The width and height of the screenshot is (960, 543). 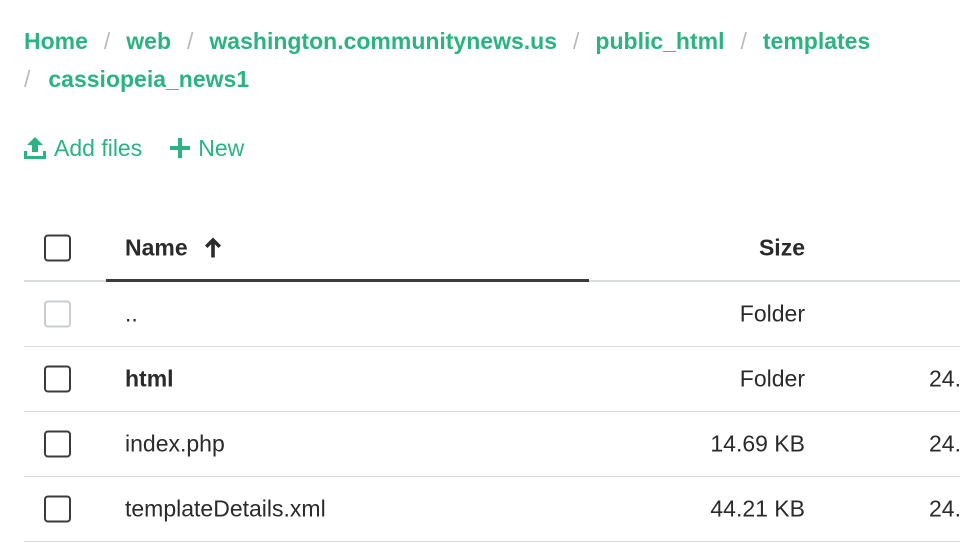 I want to click on add-files-button: Add files, so click(x=82, y=148).